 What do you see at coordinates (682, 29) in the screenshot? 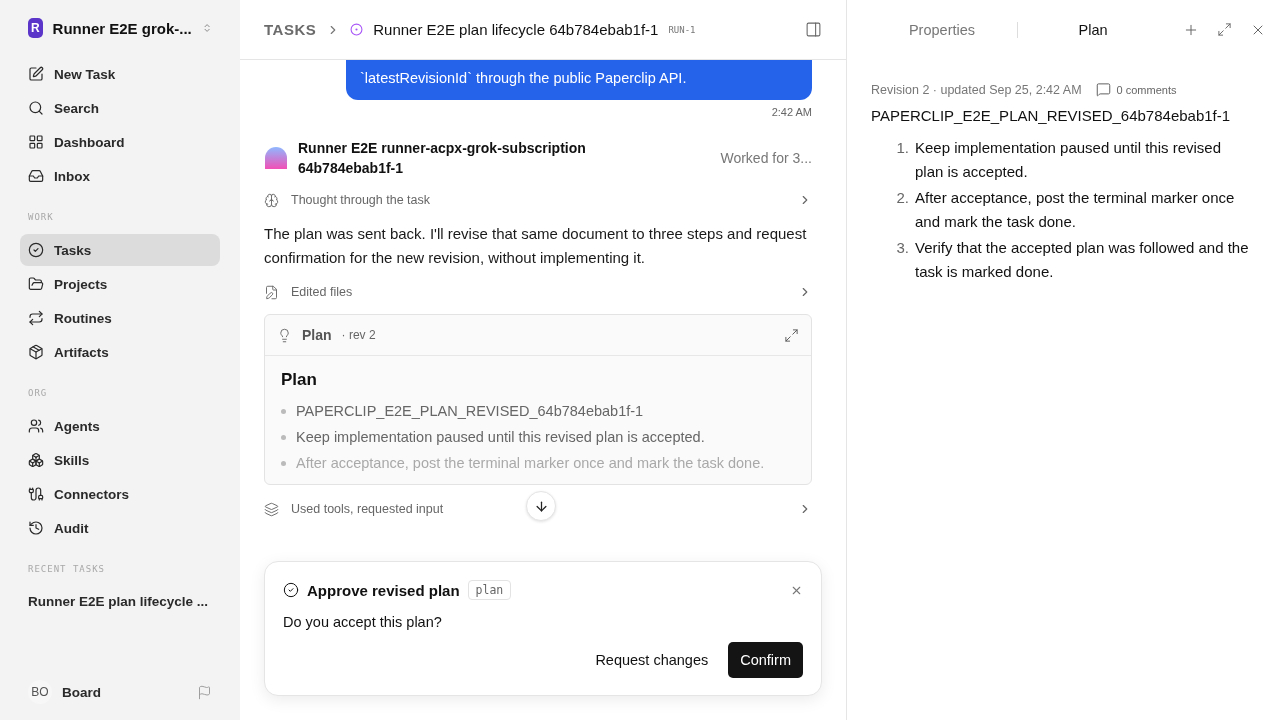
I see `run-id: RUN-1` at bounding box center [682, 29].